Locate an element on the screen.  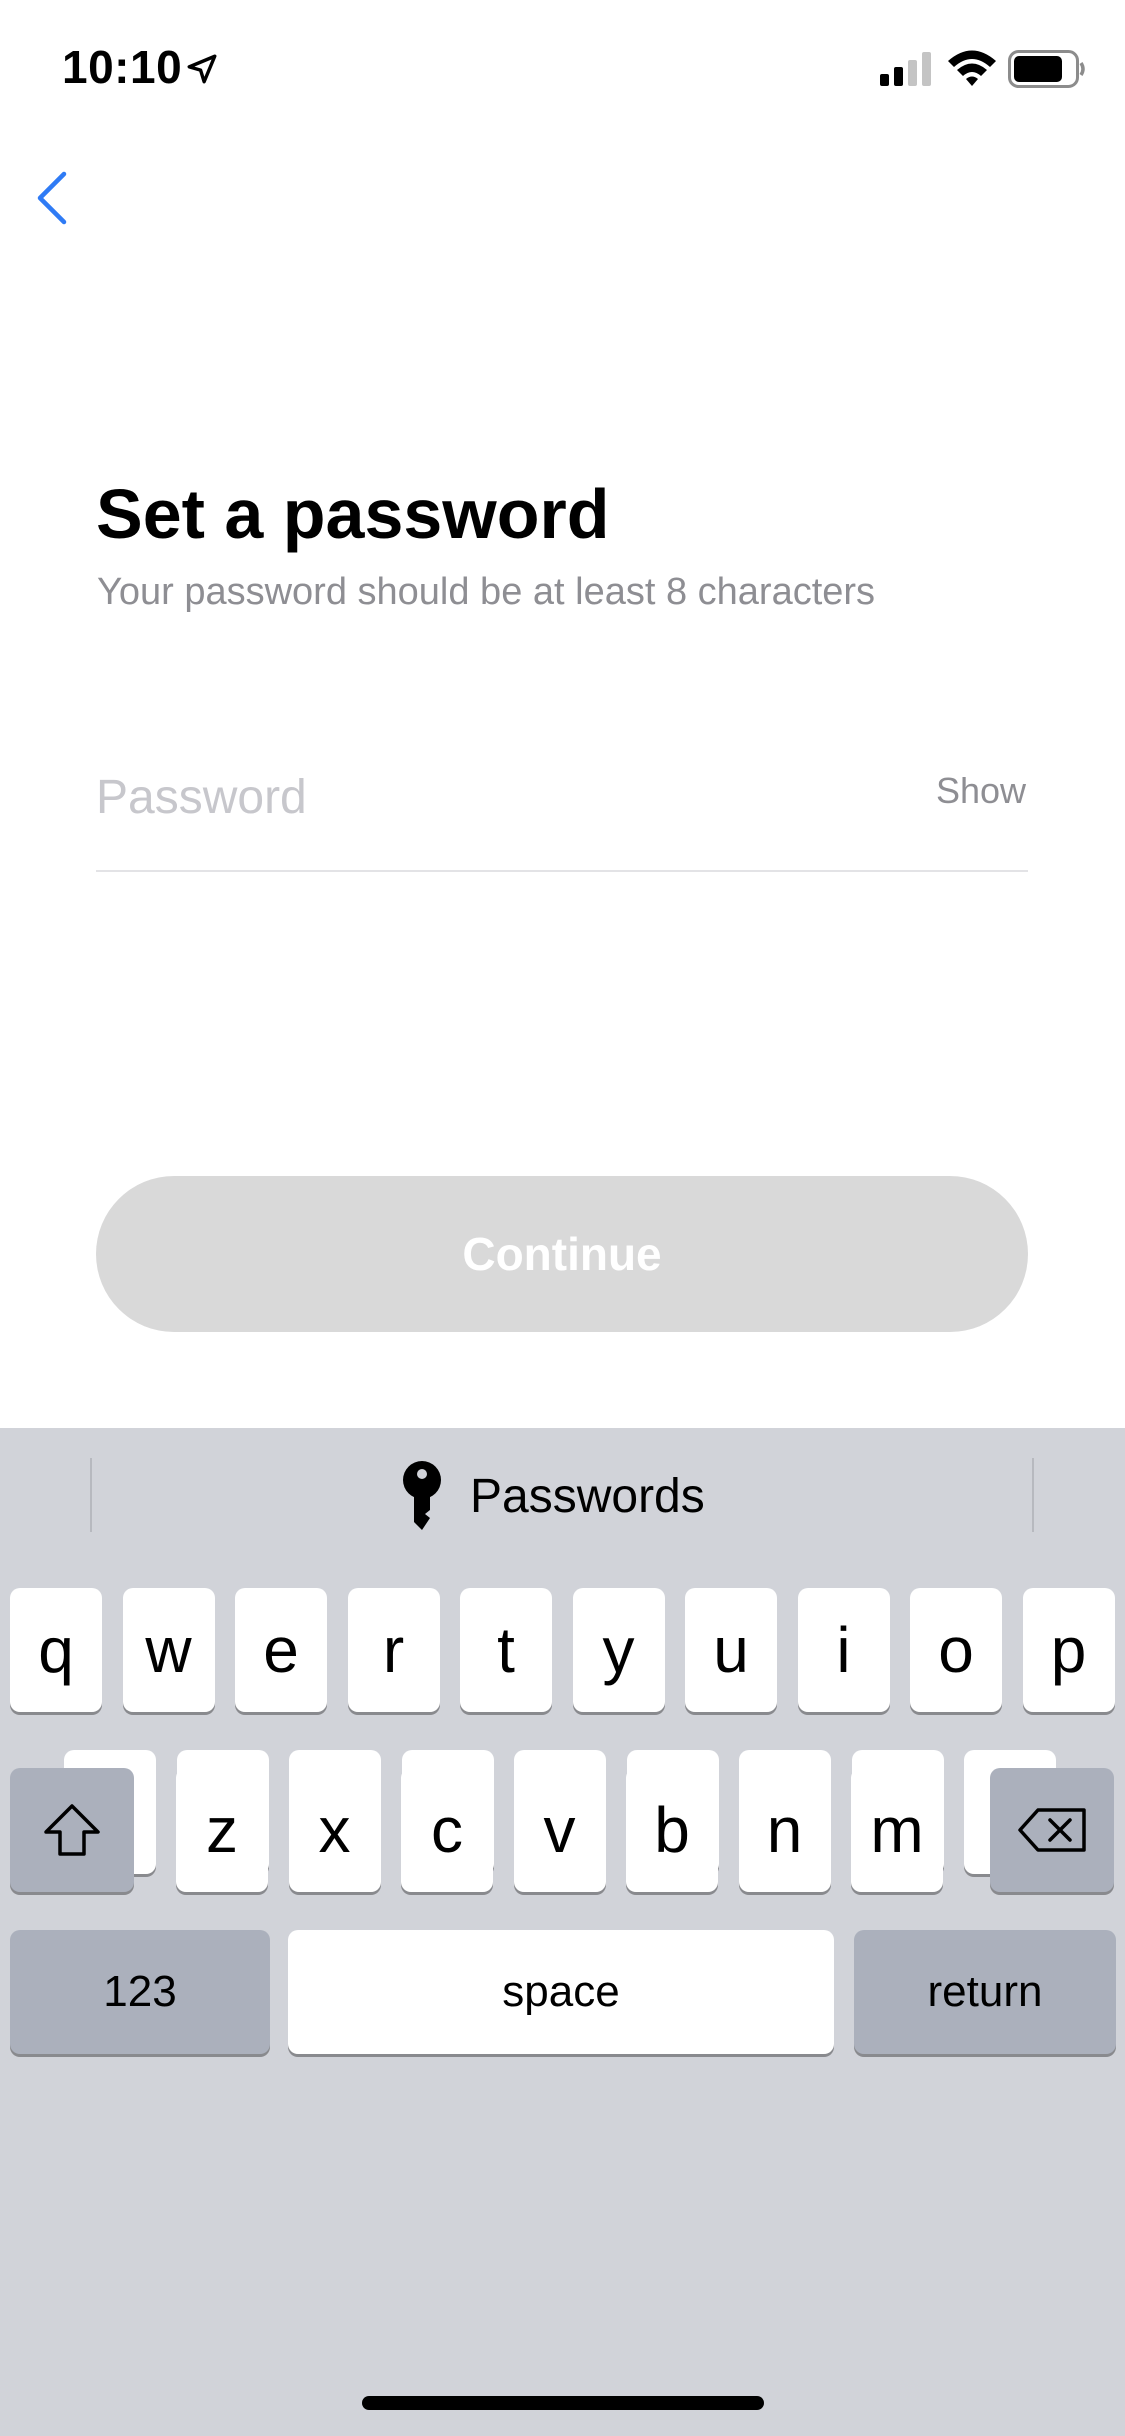
letter-key: y is located at coordinates (618, 1650).